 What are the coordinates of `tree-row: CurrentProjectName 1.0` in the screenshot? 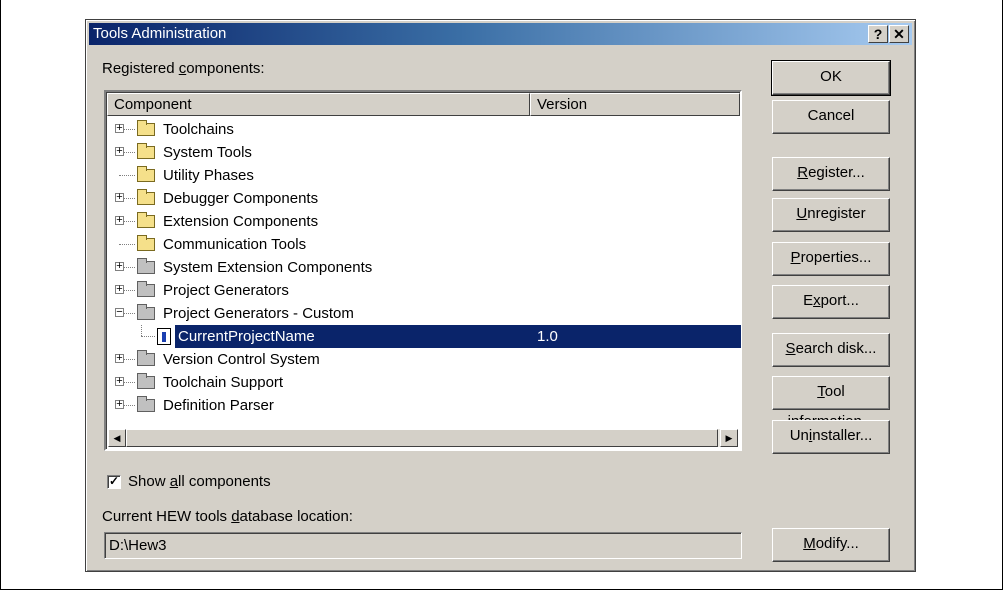 It's located at (424, 336).